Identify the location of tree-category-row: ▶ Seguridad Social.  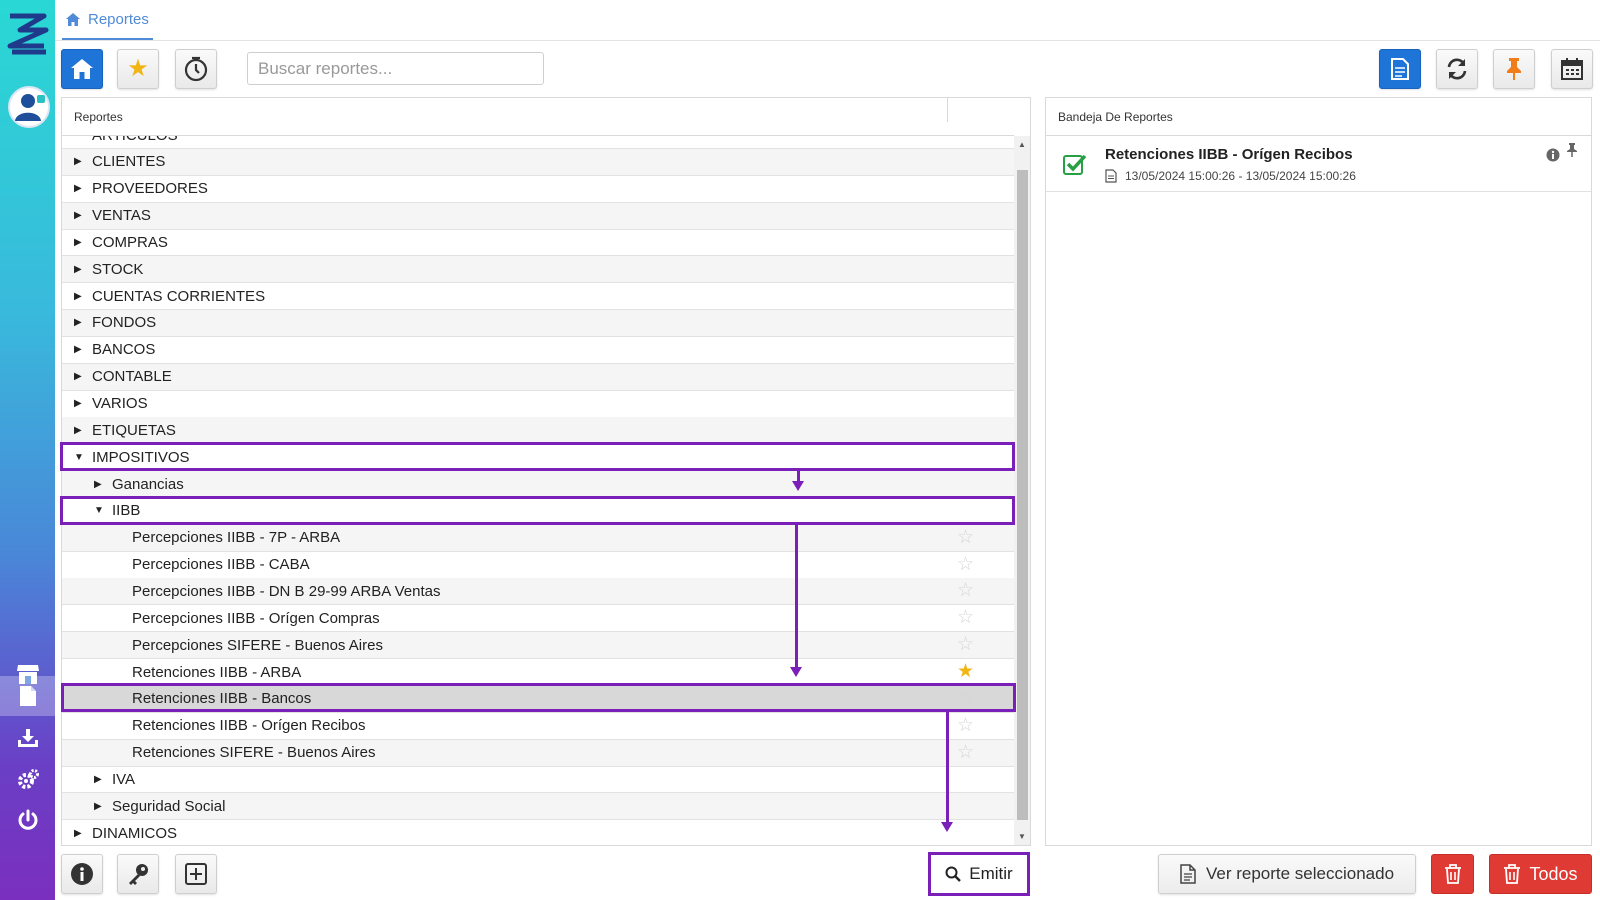
(538, 807).